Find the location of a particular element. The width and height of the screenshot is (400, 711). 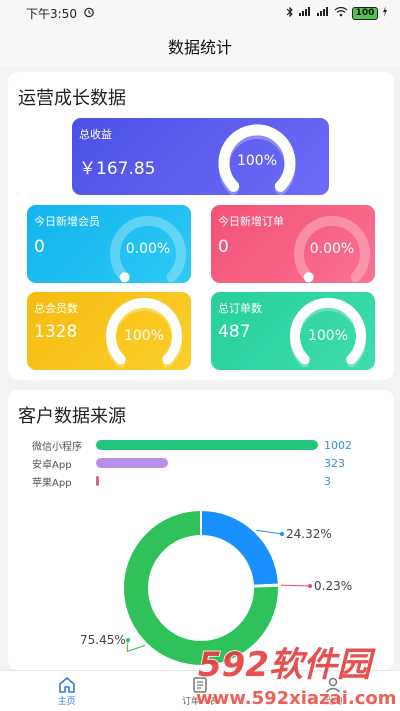

user-icon is located at coordinates (333, 685).